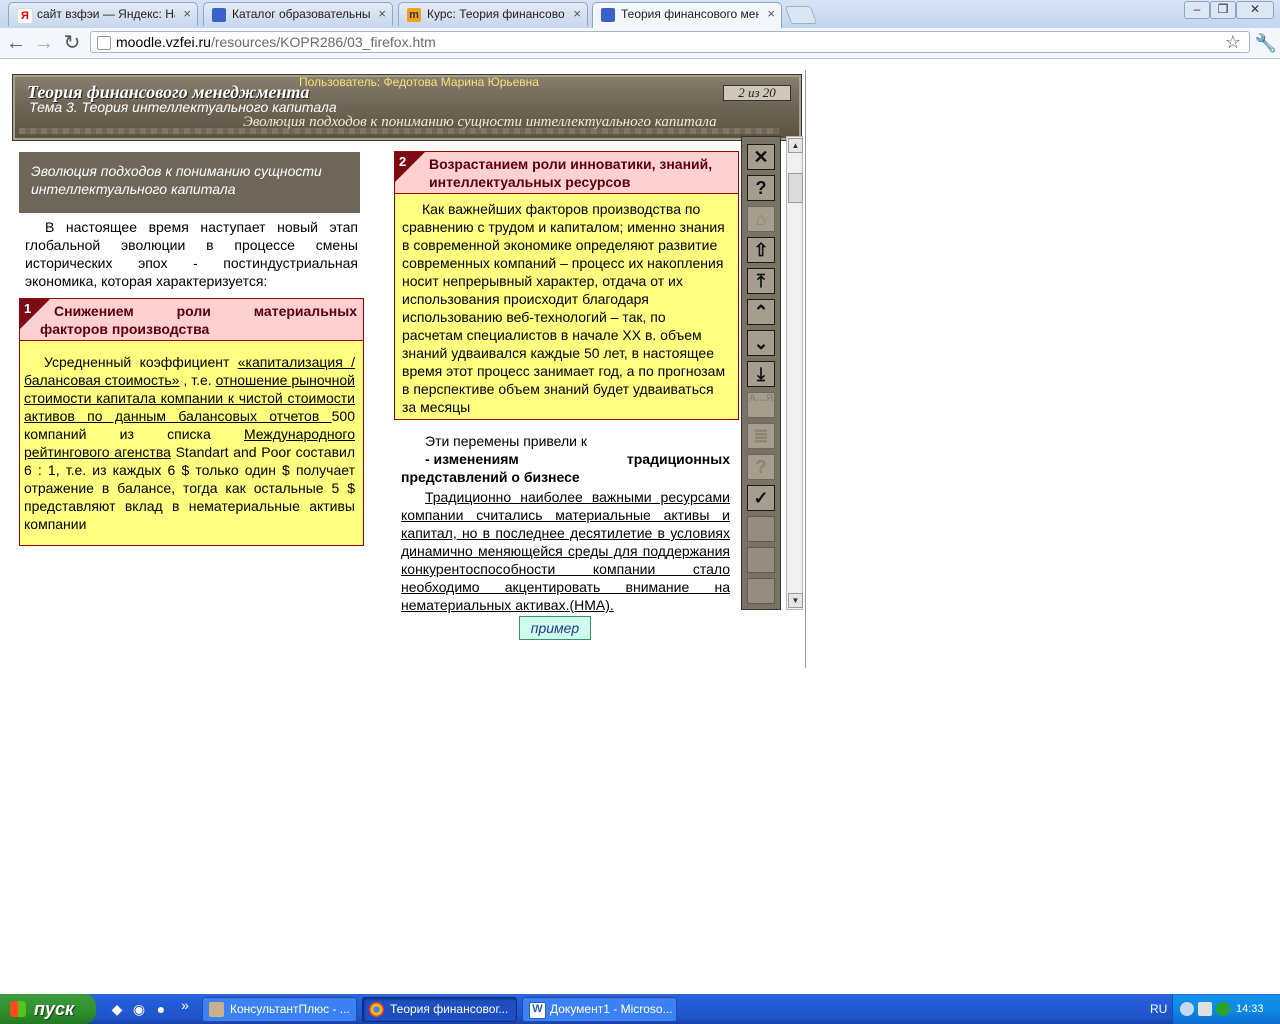  I want to click on window-close-button: ✕, so click(1255, 10).